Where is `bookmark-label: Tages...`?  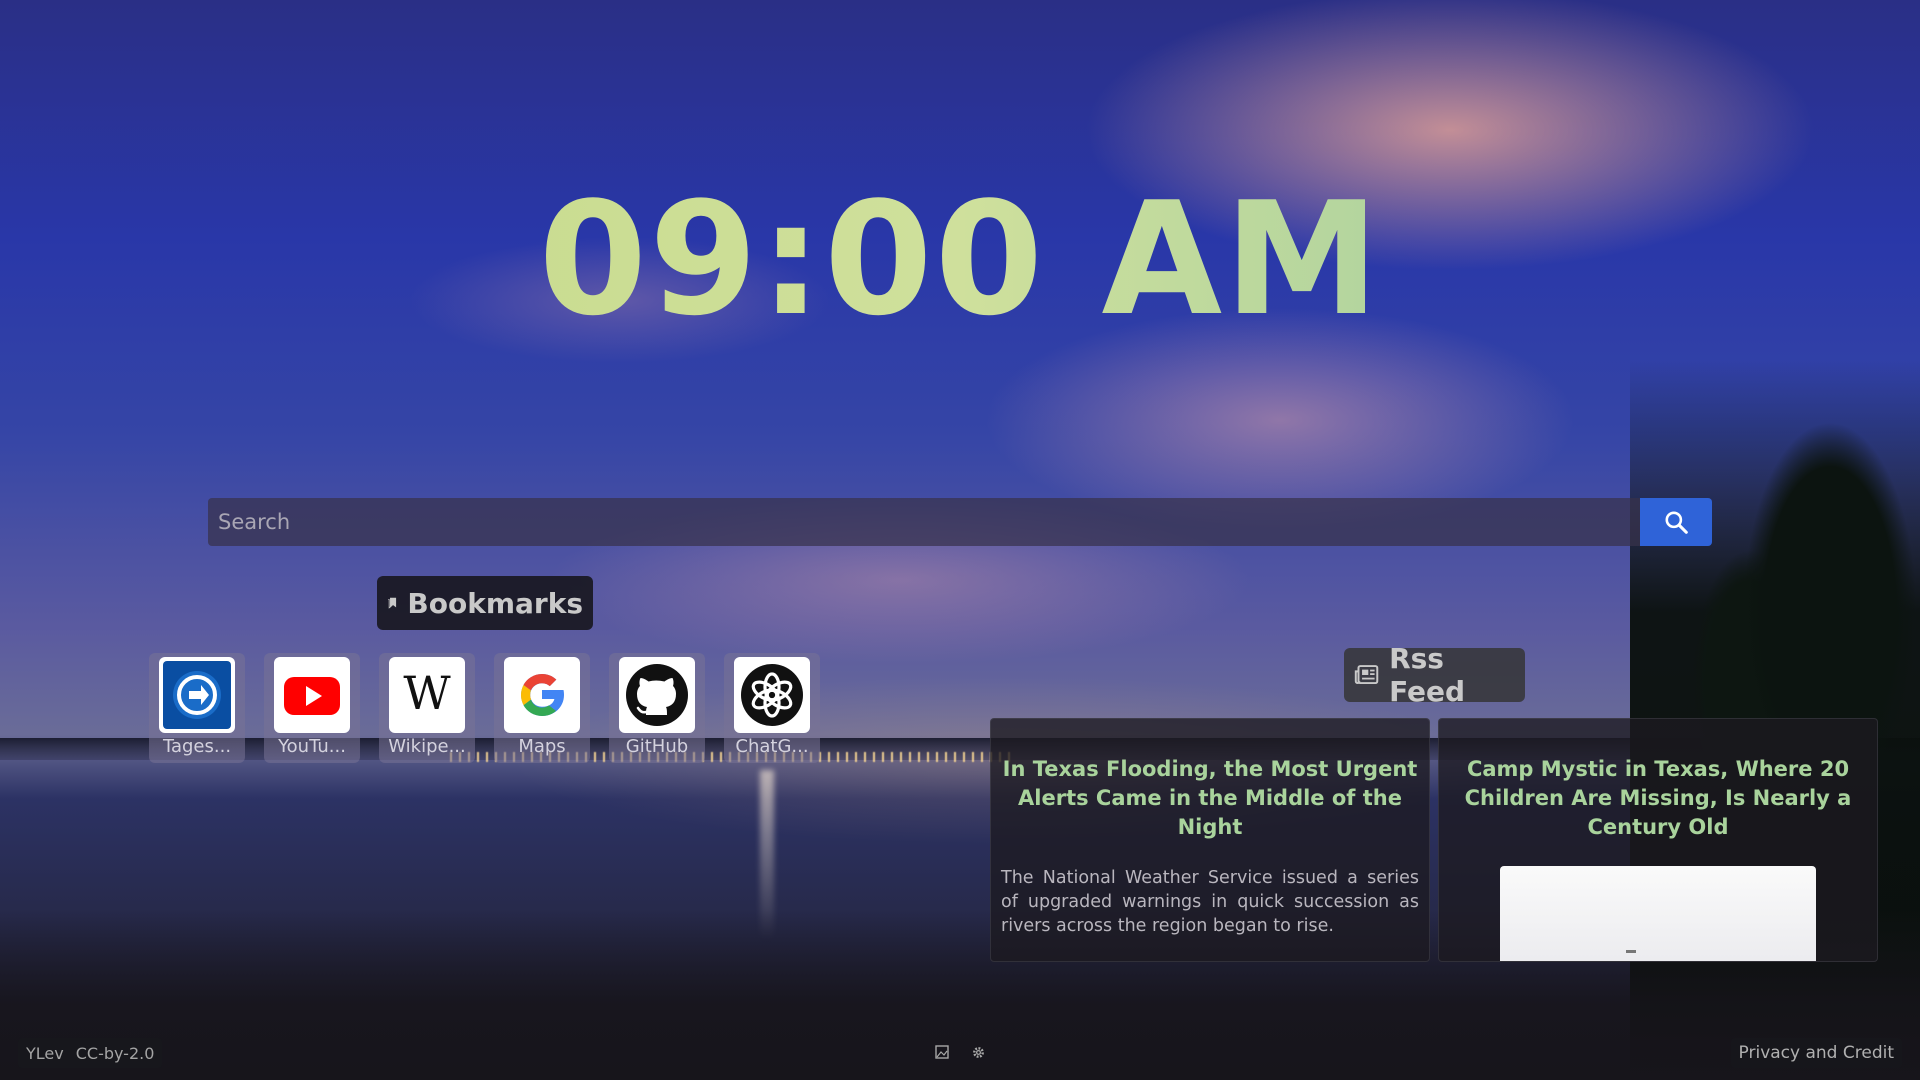 bookmark-label: Tages... is located at coordinates (197, 746).